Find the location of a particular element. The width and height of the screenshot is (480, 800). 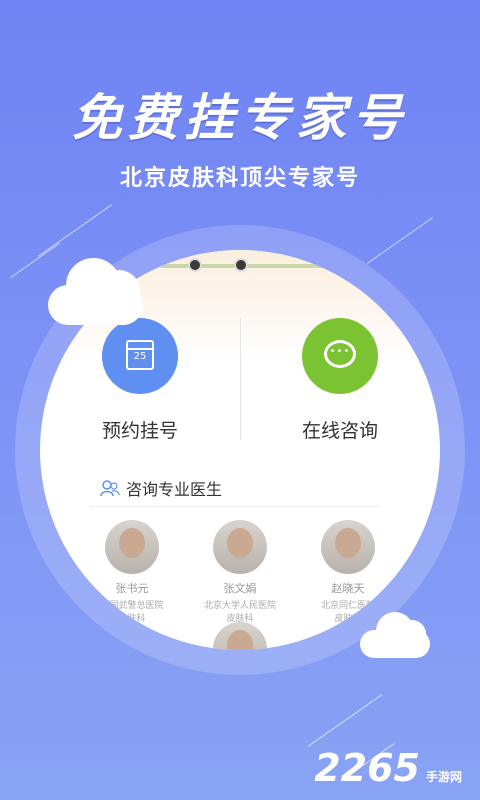

decor-streak is located at coordinates (345, 720).